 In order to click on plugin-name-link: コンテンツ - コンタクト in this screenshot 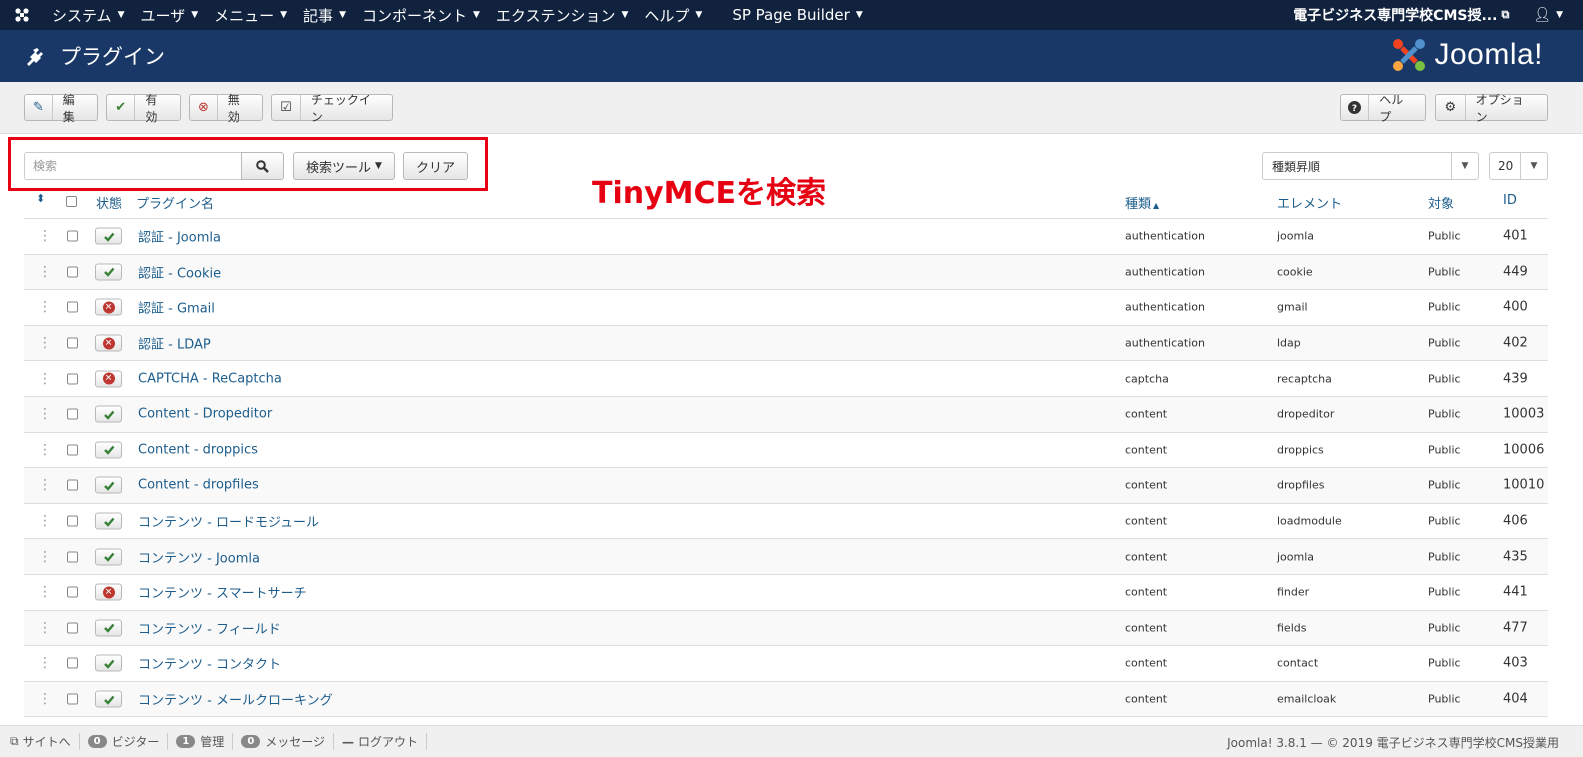, I will do `click(209, 663)`.